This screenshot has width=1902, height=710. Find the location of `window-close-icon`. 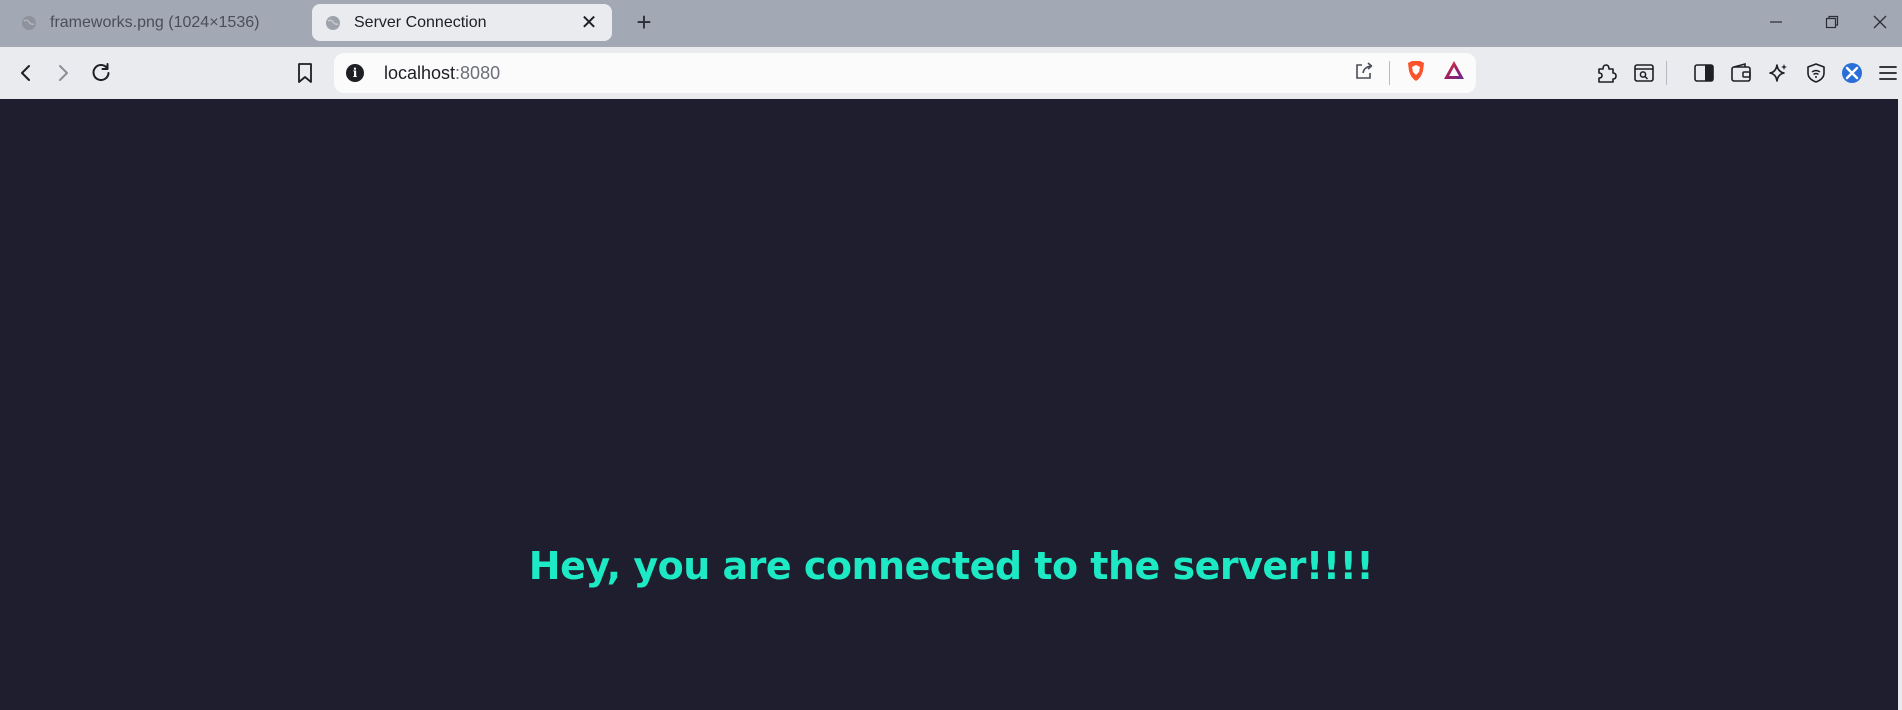

window-close-icon is located at coordinates (1880, 22).